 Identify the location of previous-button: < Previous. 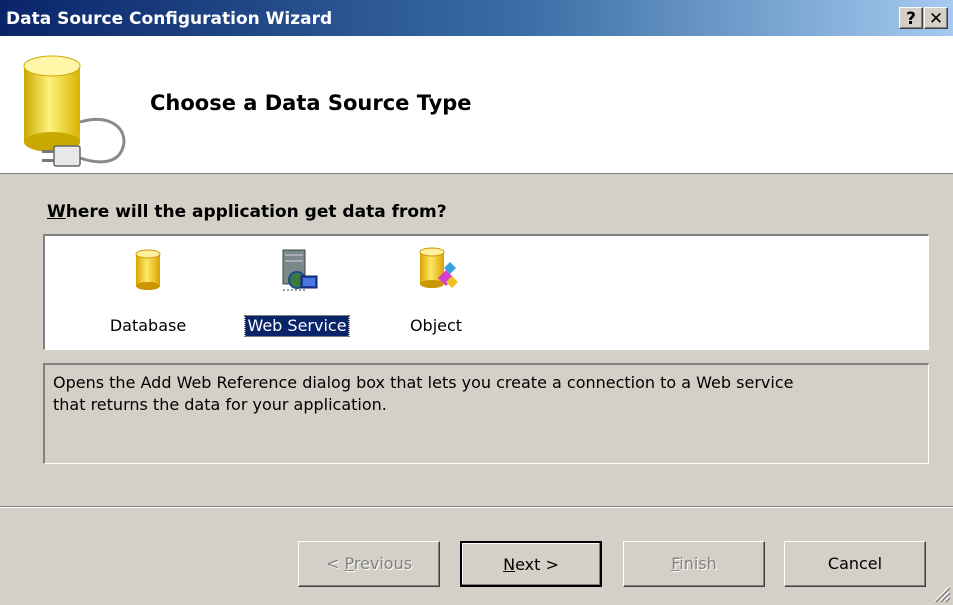
(369, 564).